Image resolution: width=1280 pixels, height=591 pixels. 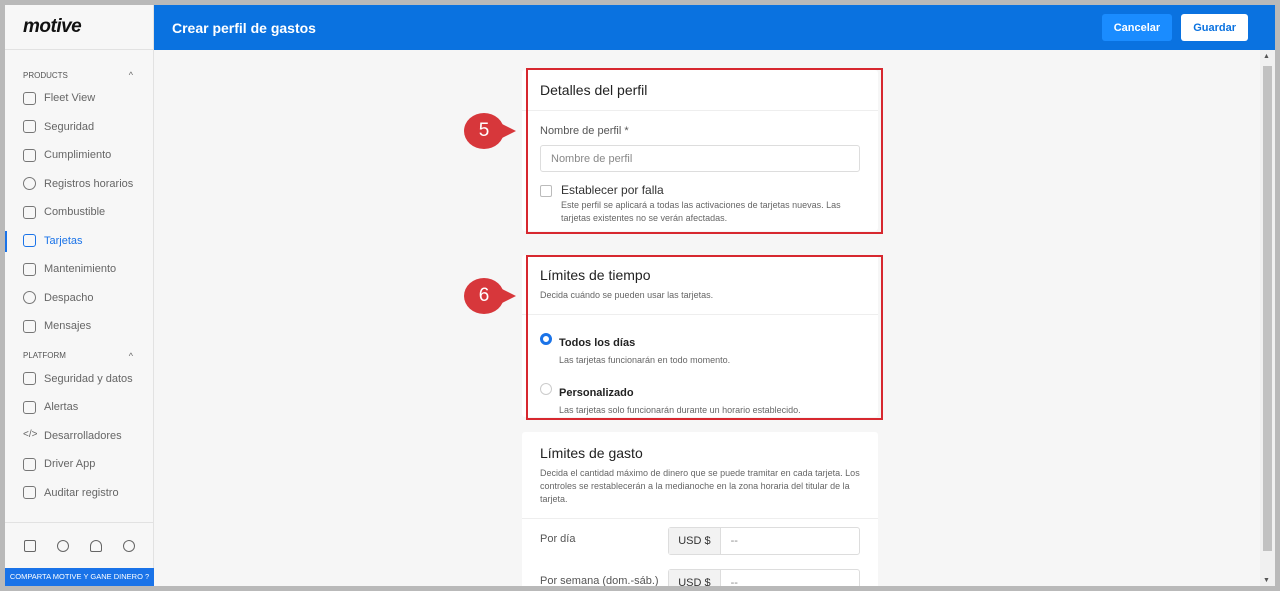 What do you see at coordinates (88, 378) in the screenshot?
I see `label: Seguridad y datos` at bounding box center [88, 378].